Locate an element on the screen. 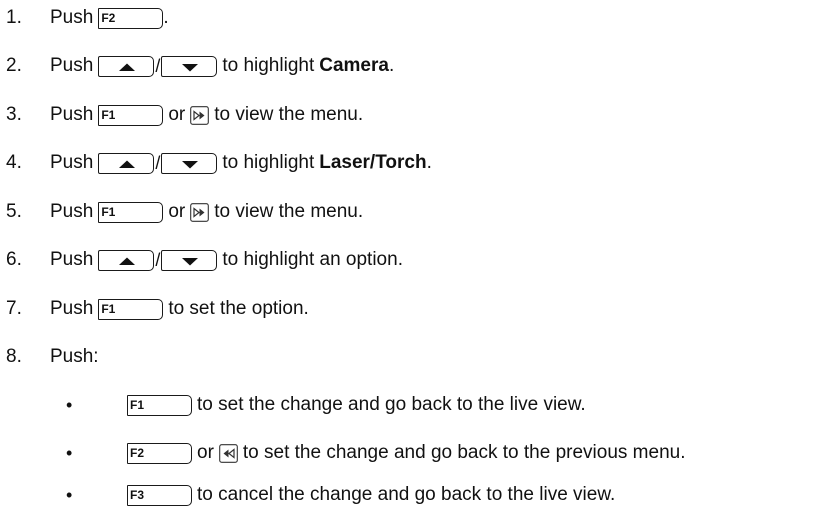  step-body: Push / to highlight Camera. is located at coordinates (222, 66).